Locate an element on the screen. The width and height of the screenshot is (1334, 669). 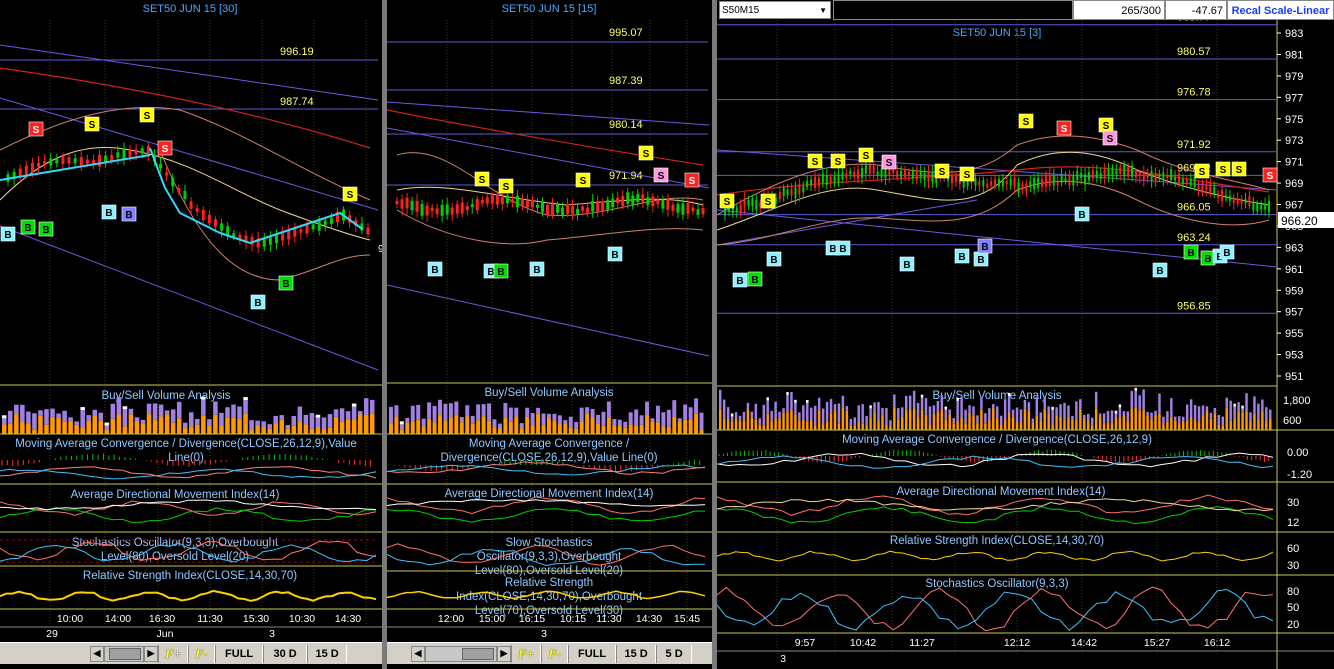
symbol-select: S50M15 ▼ is located at coordinates (775, 10).